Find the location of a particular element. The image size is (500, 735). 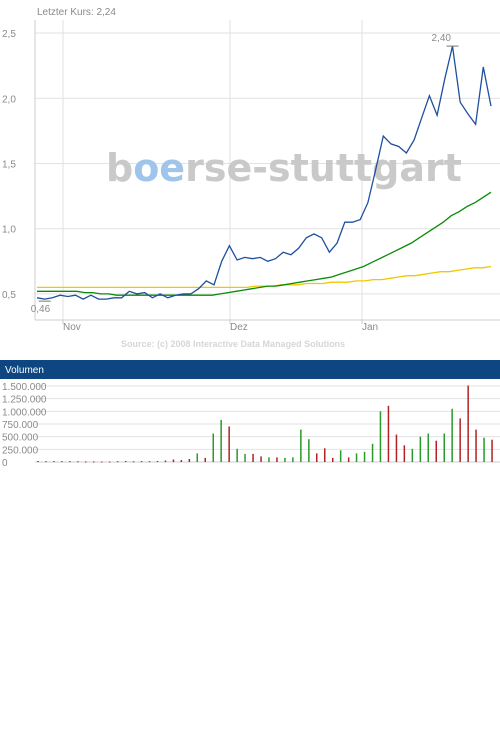

last-price-label: Letzter Kurs: 2,24 is located at coordinates (76, 12).